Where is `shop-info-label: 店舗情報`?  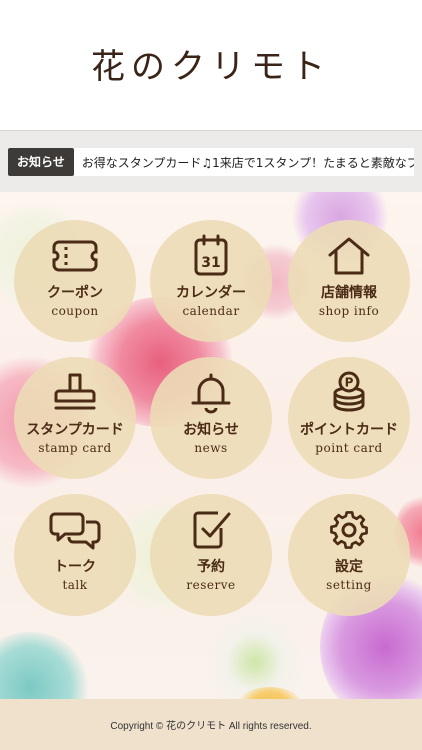
shop-info-label: 店舗情報 is located at coordinates (349, 293).